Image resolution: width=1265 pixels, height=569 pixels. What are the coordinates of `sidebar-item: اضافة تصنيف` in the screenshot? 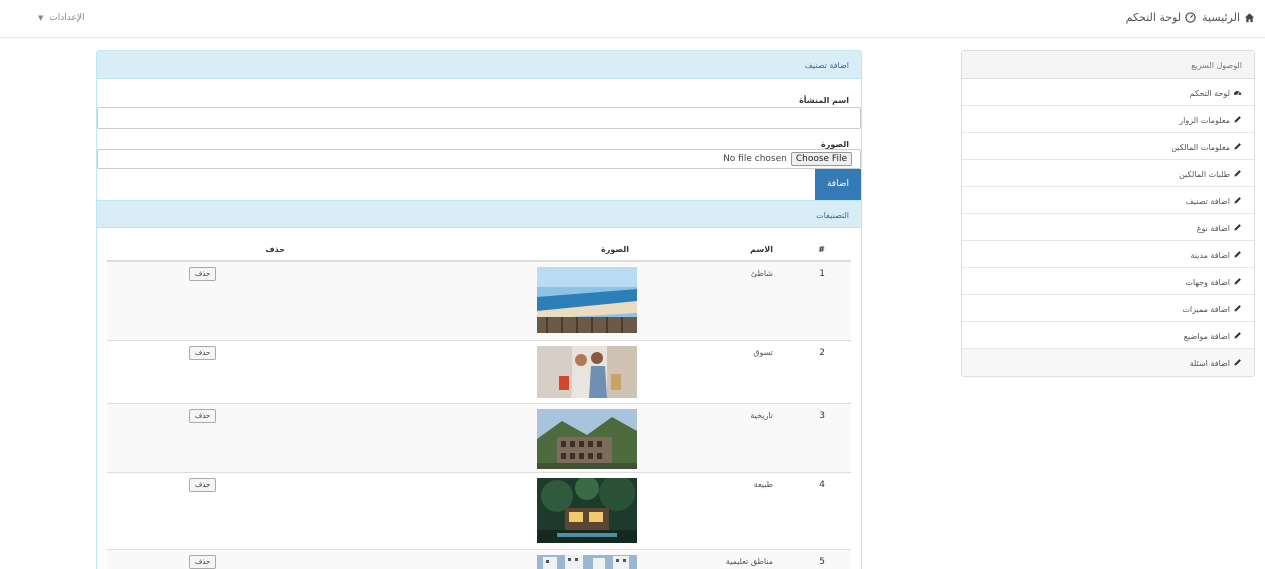 It's located at (1108, 200).